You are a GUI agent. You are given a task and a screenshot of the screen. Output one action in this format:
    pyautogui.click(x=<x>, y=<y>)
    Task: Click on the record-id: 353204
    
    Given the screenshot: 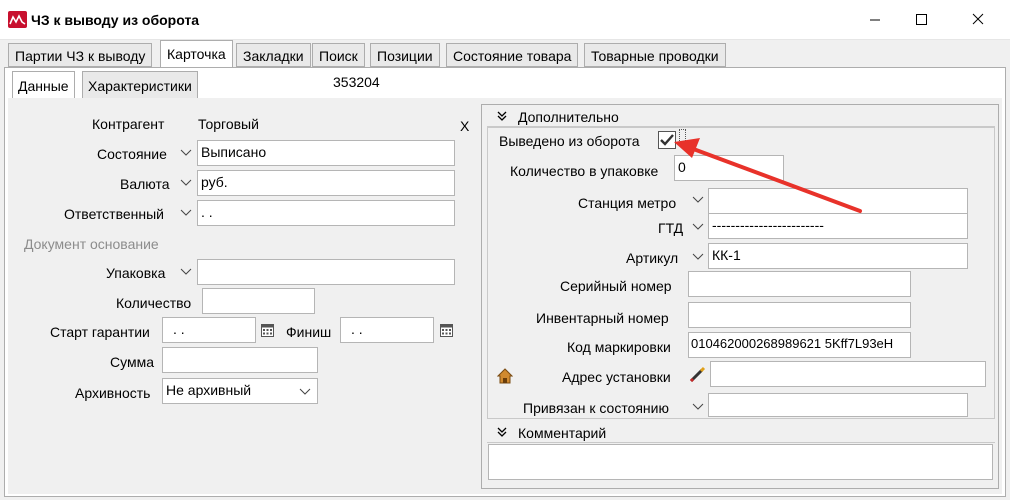 What is the action you would take?
    pyautogui.click(x=356, y=82)
    